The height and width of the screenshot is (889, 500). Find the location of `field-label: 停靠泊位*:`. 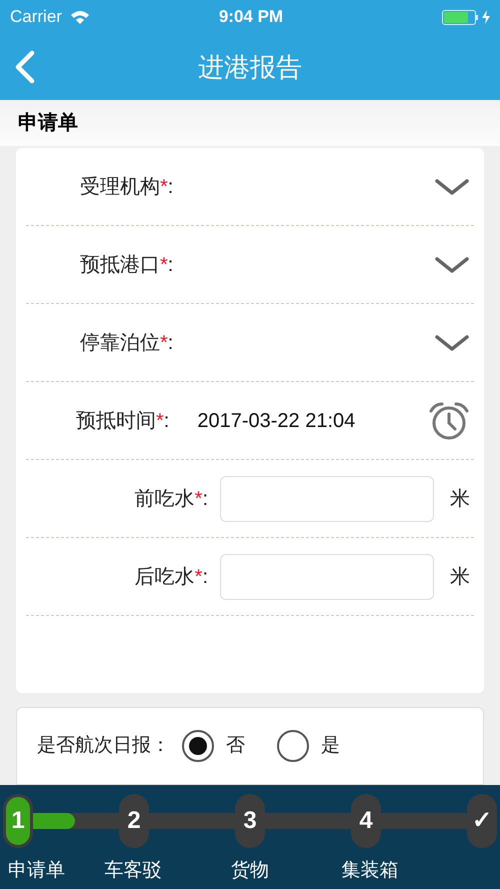

field-label: 停靠泊位*: is located at coordinates (127, 343).